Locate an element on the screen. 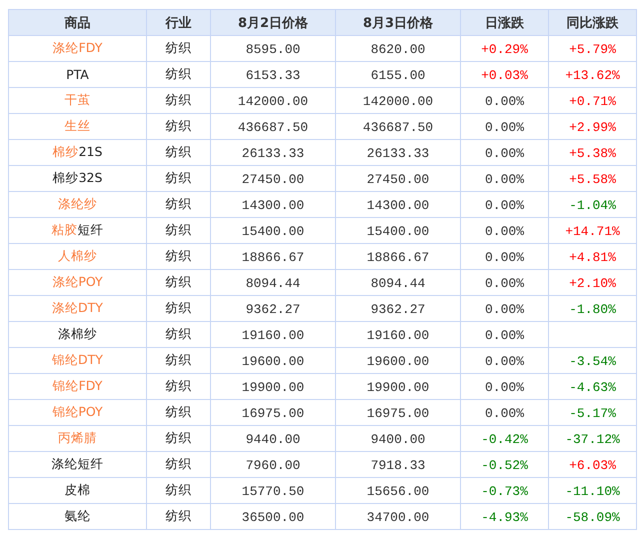 The image size is (644, 544). yoy-change: -37.12% is located at coordinates (592, 439).